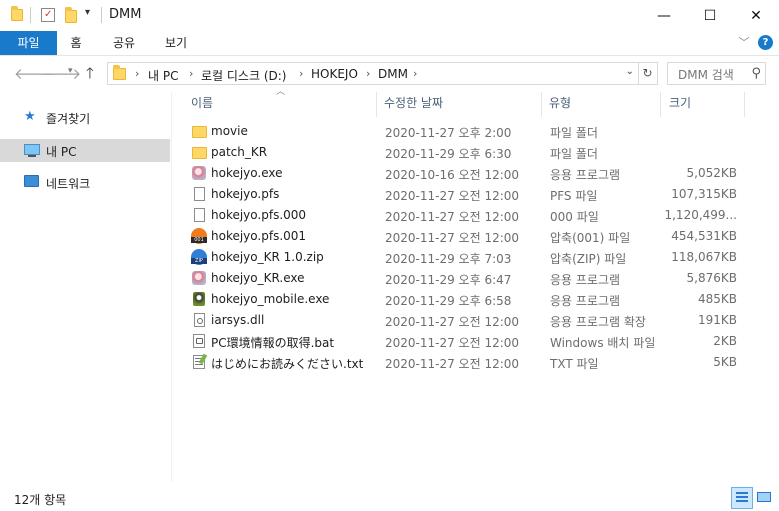 This screenshot has height=511, width=779. I want to click on file-row: patch_KR 2020-11-29 오후 6:30 파일 폴더, so click(467, 152).